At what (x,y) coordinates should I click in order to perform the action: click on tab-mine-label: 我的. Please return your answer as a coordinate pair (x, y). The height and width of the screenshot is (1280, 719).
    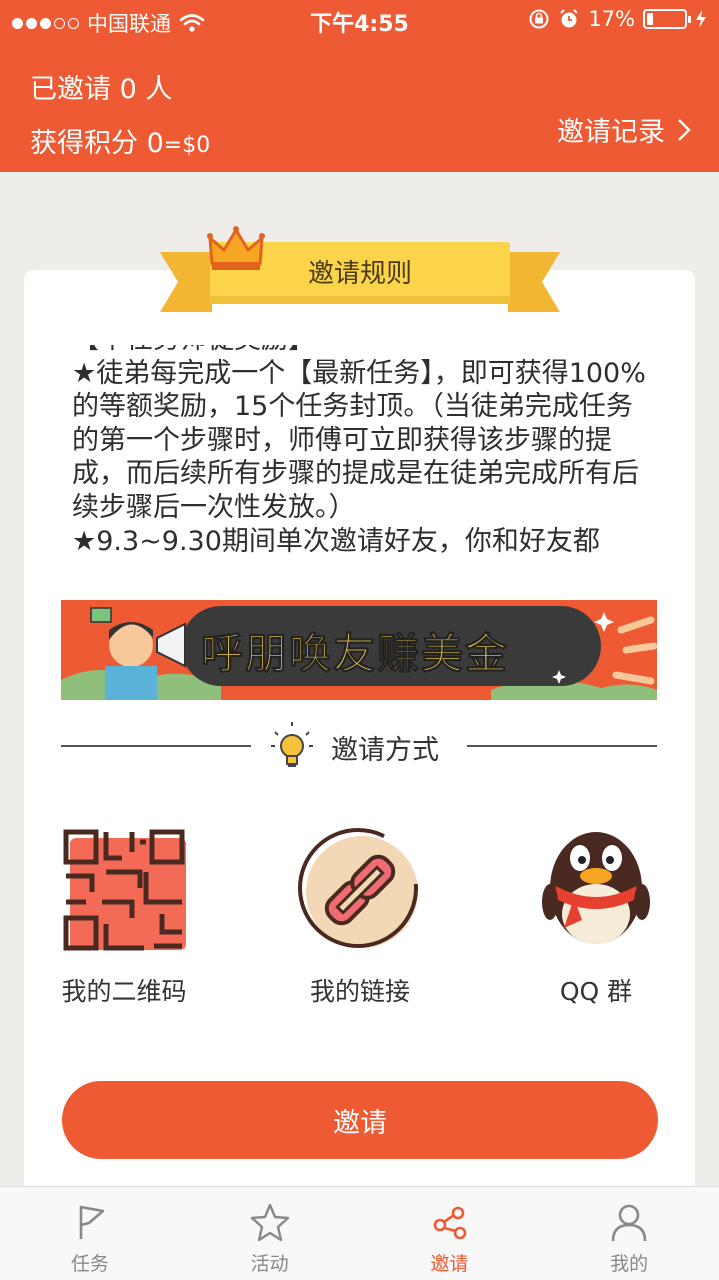
    Looking at the image, I should click on (629, 1264).